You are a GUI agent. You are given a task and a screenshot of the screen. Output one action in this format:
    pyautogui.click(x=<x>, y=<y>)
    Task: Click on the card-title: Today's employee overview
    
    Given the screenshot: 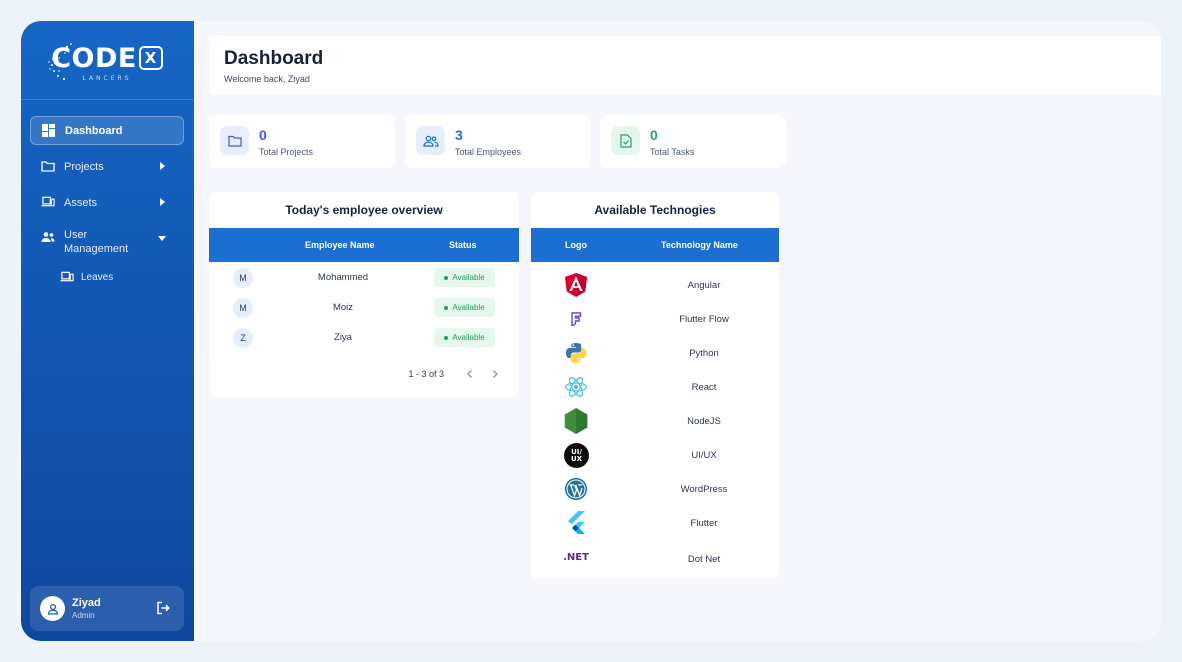 What is the action you would take?
    pyautogui.click(x=364, y=210)
    